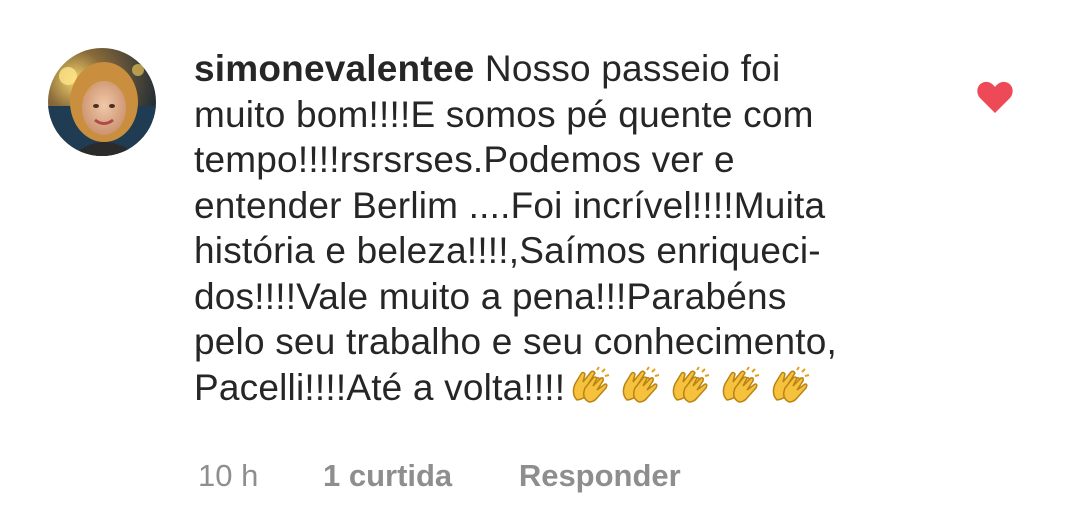  I want to click on avatar, so click(102, 102).